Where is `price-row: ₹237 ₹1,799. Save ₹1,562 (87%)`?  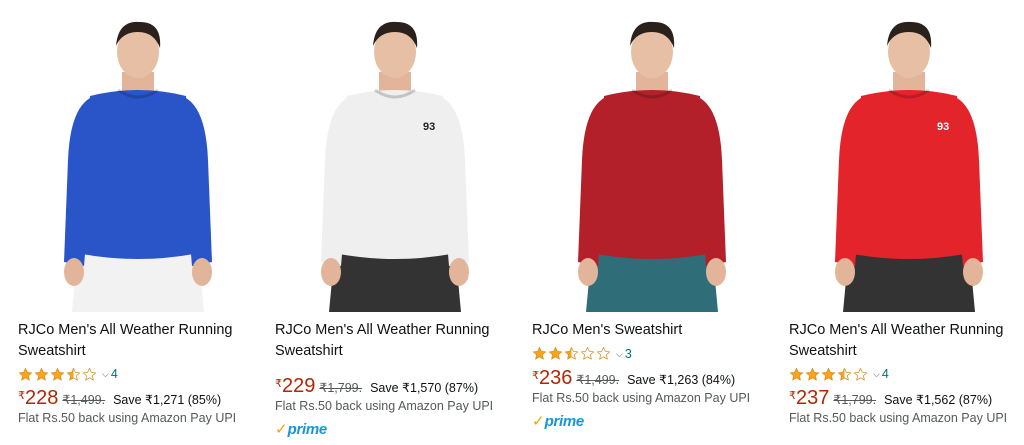
price-row: ₹237 ₹1,799. Save ₹1,562 (87%) is located at coordinates (890, 398).